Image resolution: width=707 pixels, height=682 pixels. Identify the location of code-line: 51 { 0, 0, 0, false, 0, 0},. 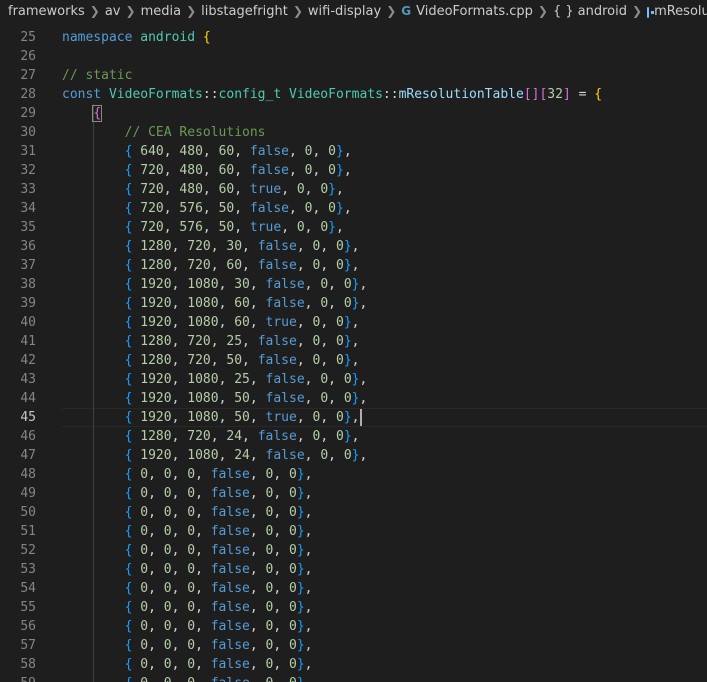
(353, 531).